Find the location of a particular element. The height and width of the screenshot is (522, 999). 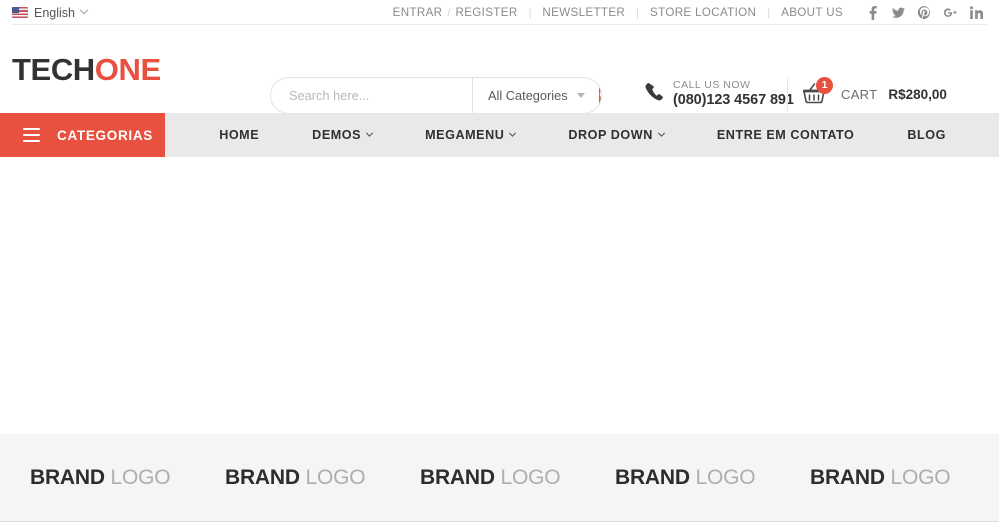

site-logo: TECHONE is located at coordinates (86, 69).